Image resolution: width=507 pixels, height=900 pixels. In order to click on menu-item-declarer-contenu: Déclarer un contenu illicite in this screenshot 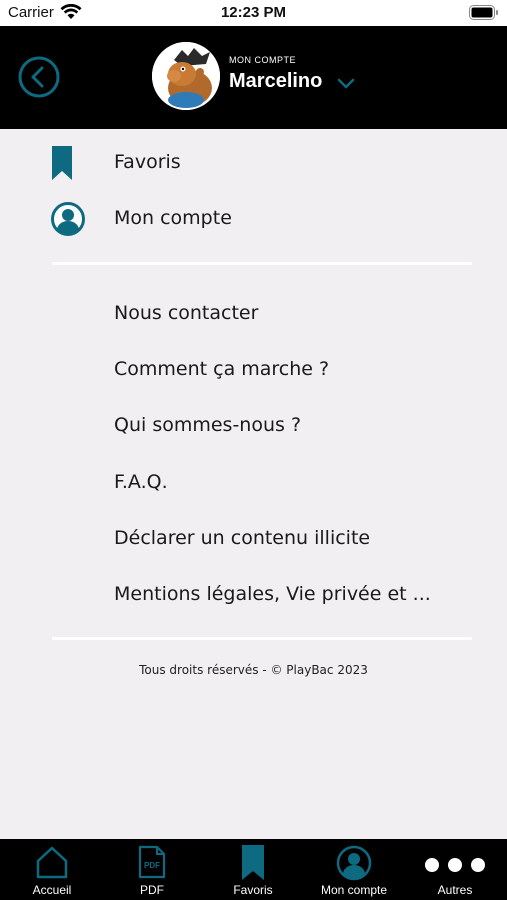, I will do `click(242, 538)`.